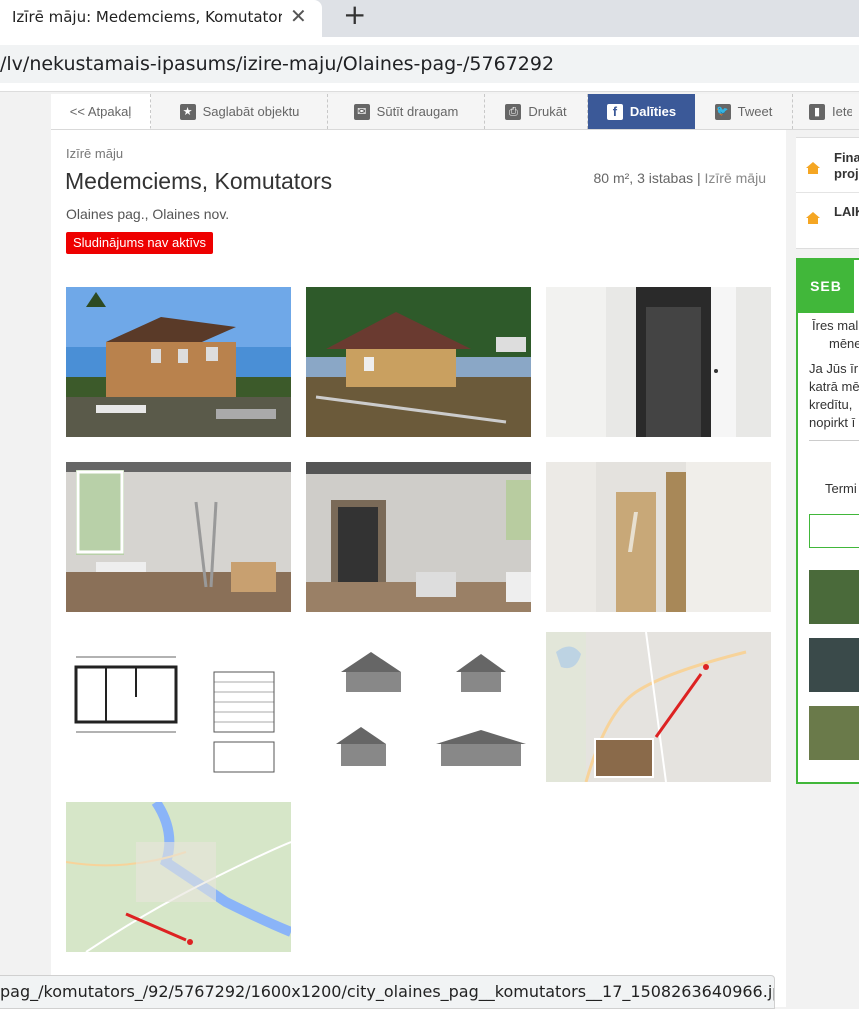 The height and width of the screenshot is (1009, 859). I want to click on listing-location: Olaines pag., Olaines nov., so click(148, 214).